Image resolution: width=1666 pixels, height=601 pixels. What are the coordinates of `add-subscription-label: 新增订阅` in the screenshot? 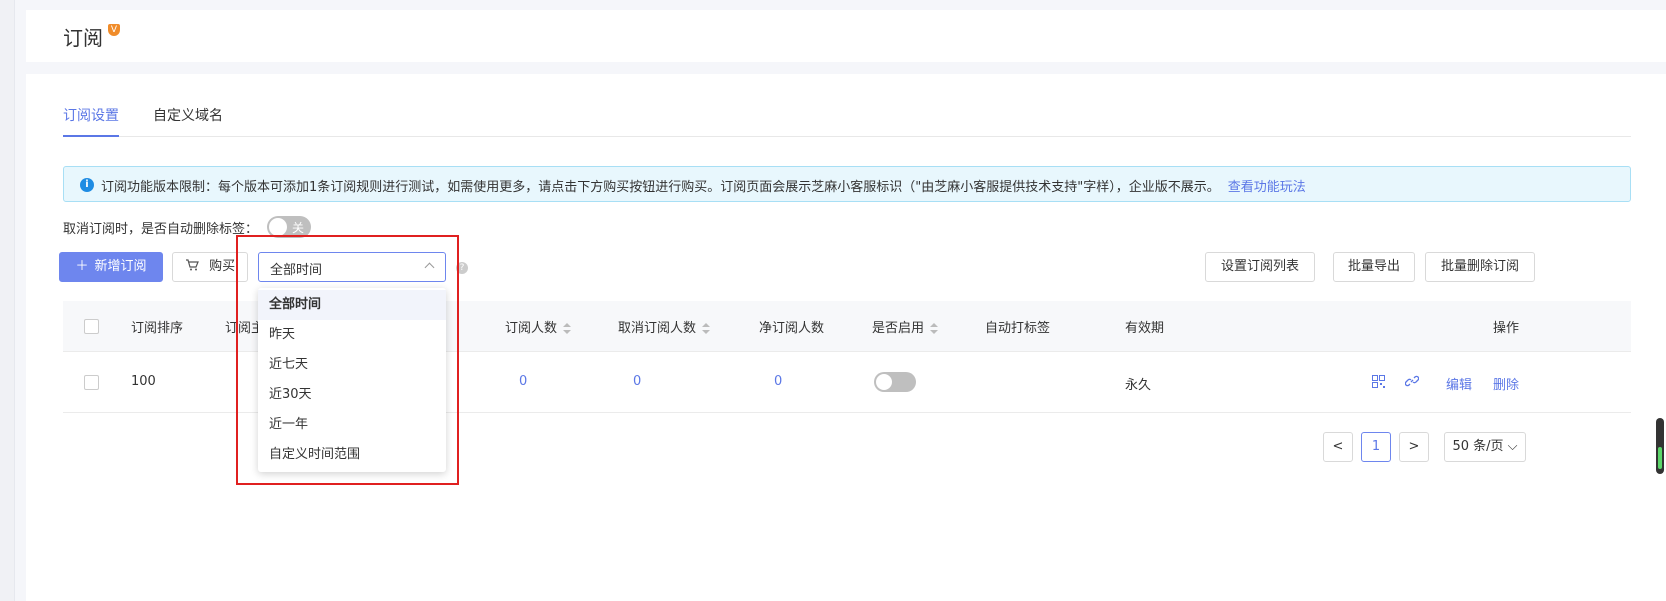 It's located at (120, 266).